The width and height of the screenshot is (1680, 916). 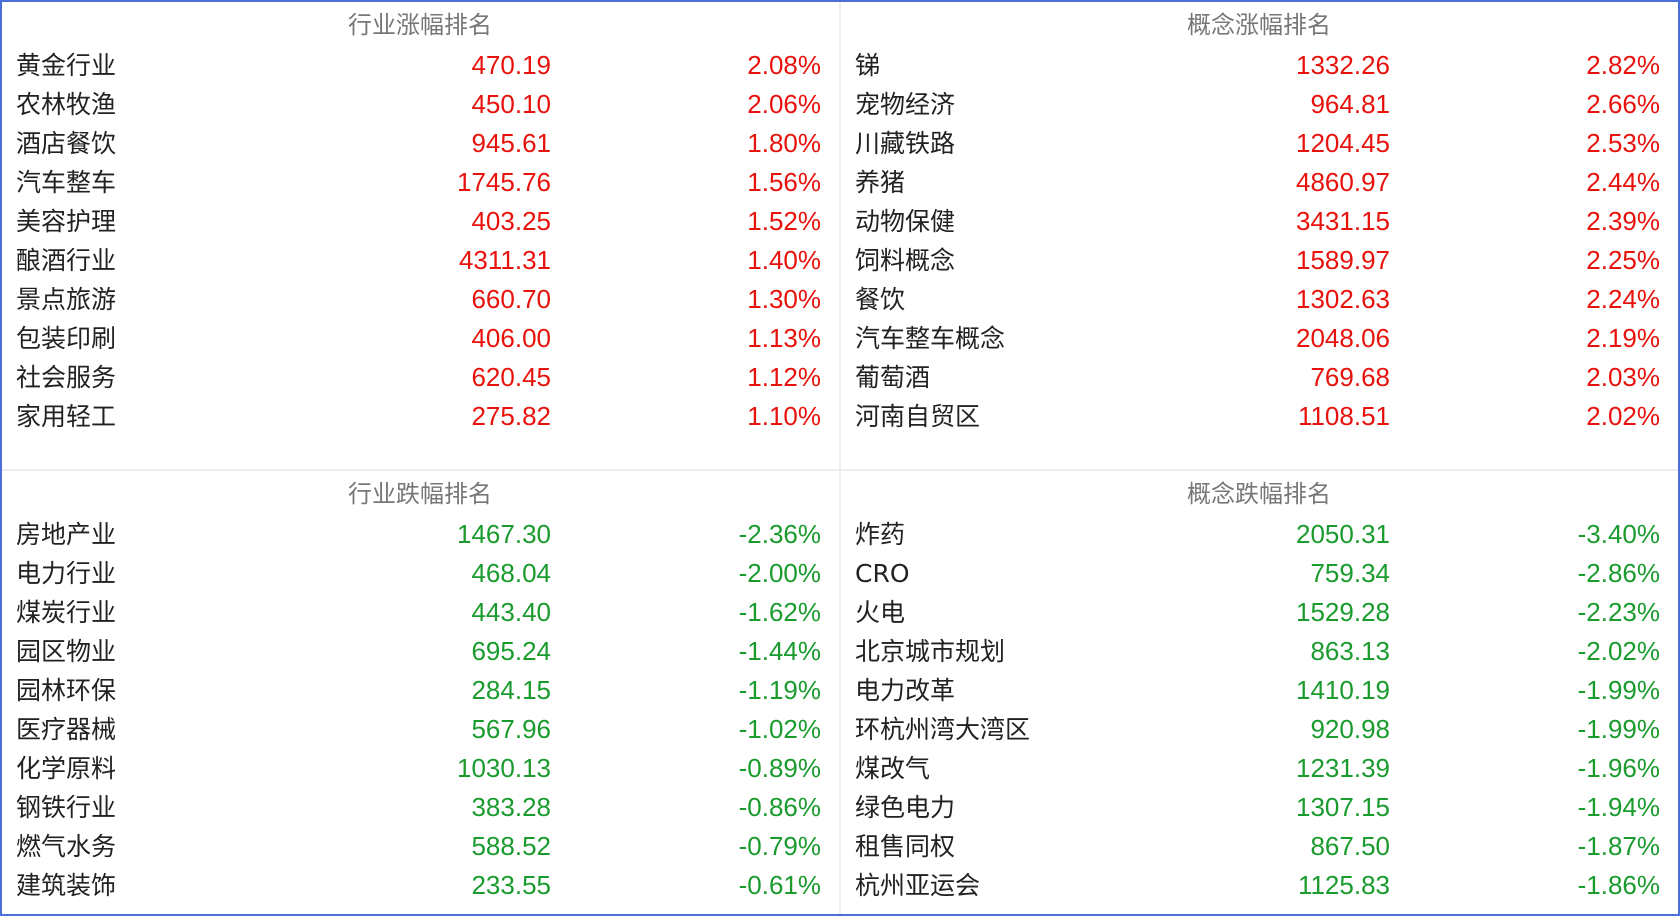 I want to click on index-value: 1467.30, so click(x=504, y=534).